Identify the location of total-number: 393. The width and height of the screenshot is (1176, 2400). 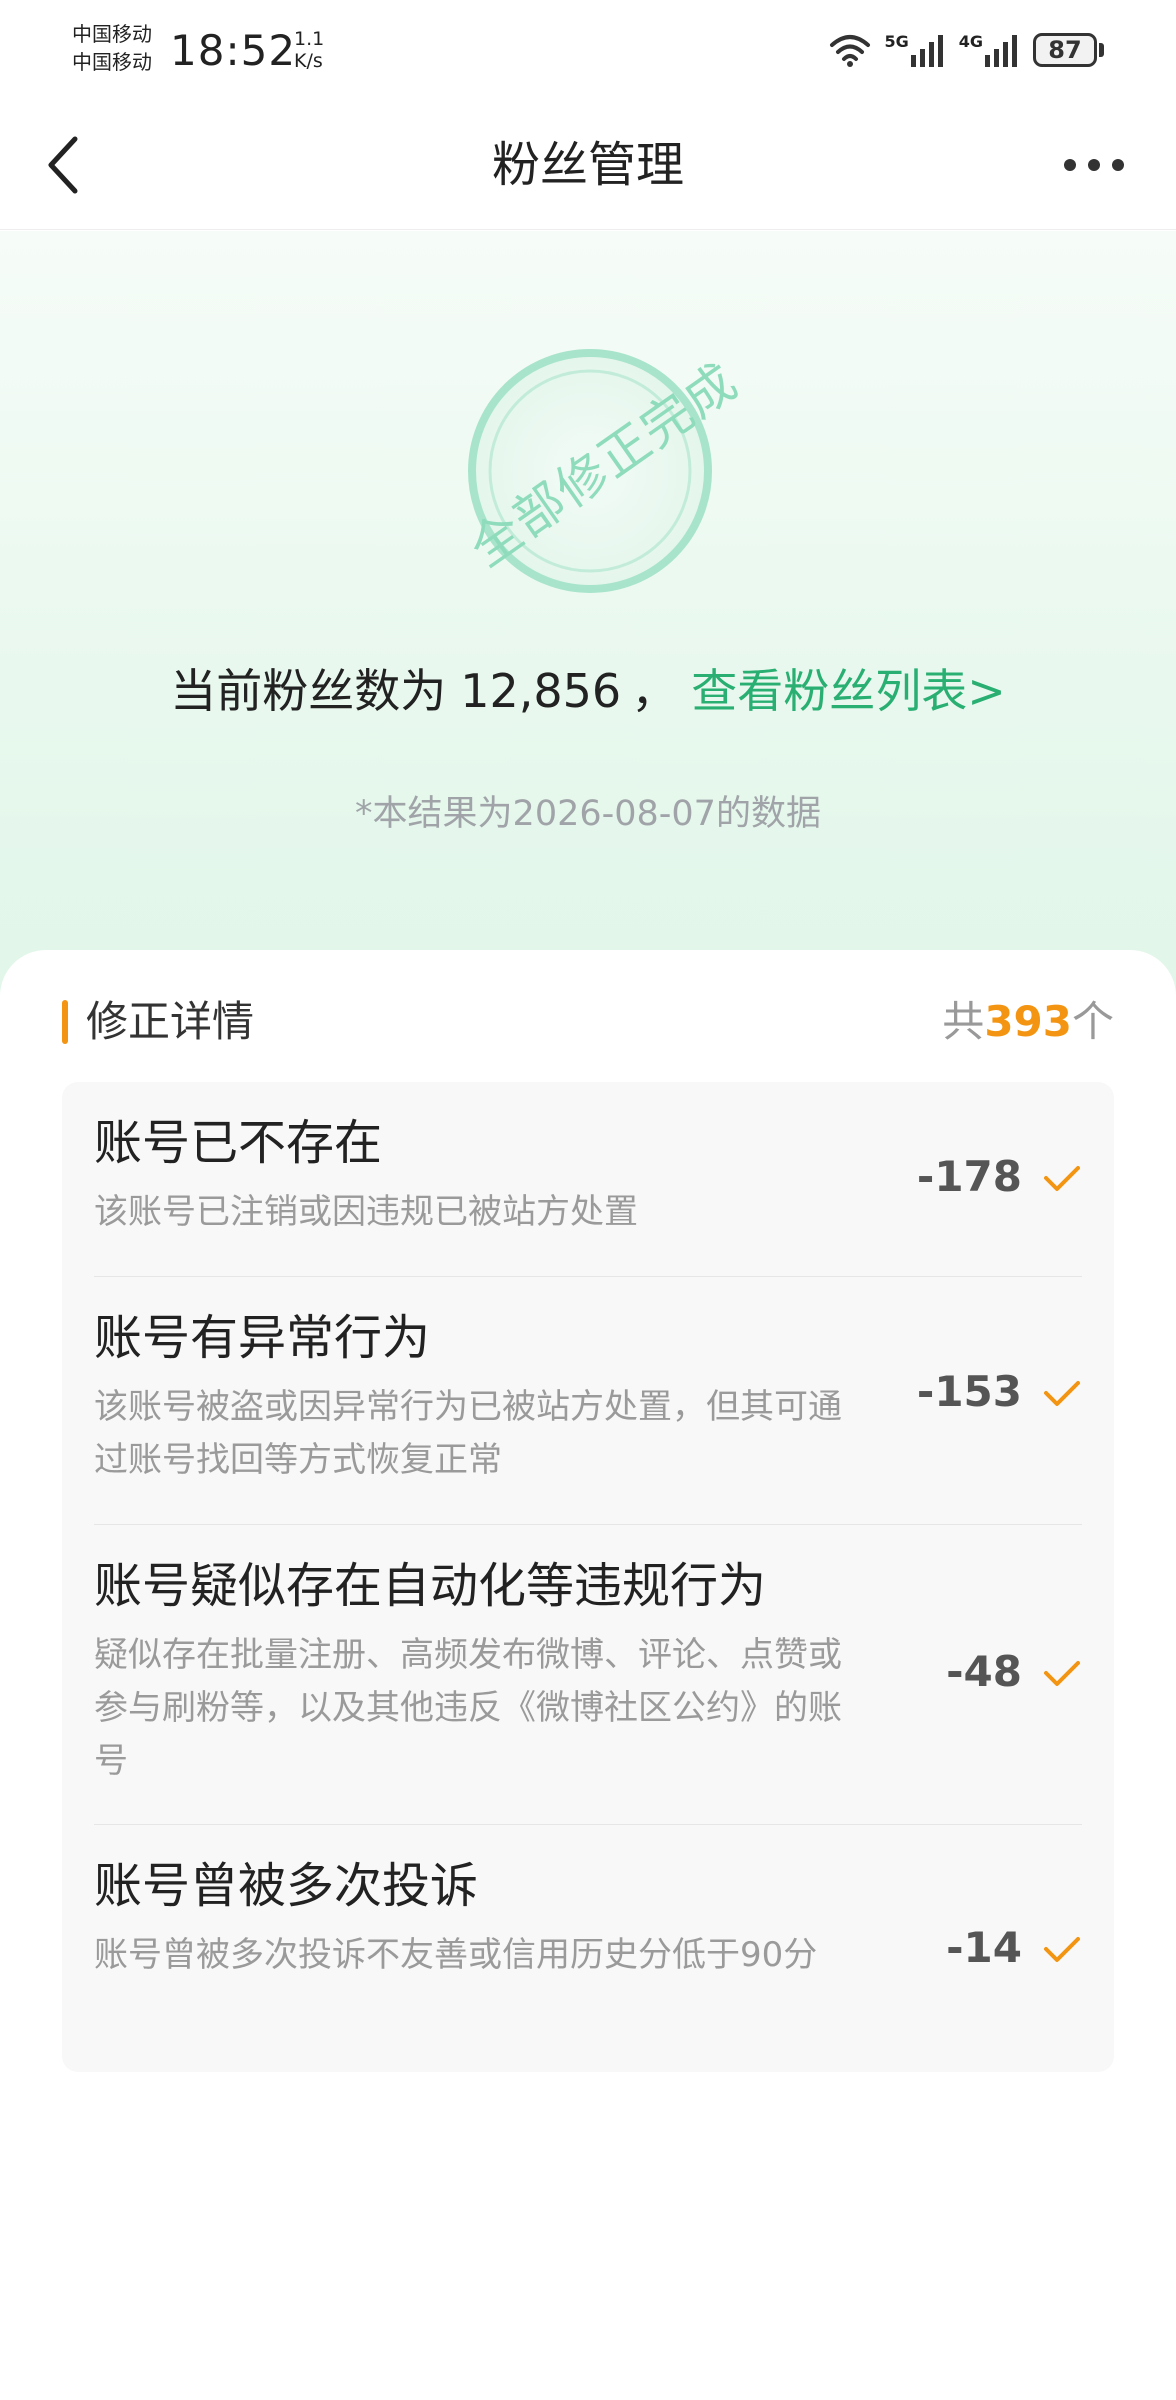
(1028, 1021).